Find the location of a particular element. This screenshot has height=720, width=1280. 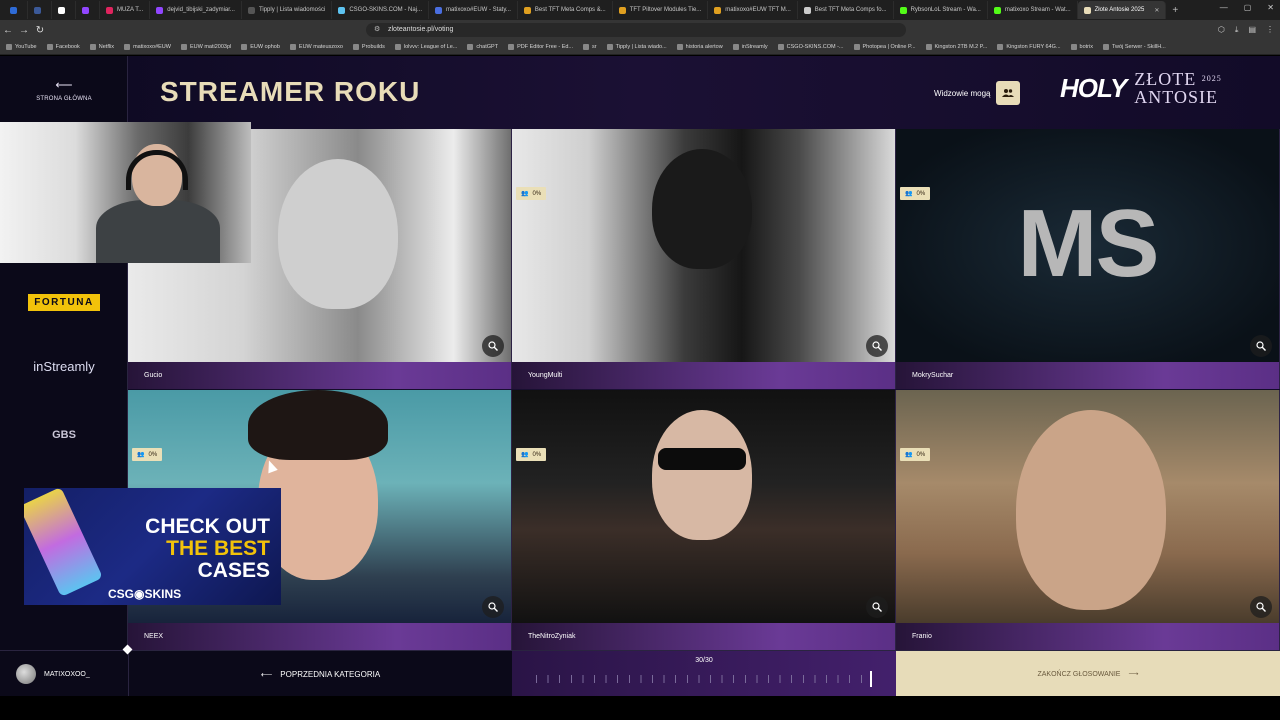

bookmark-item: YouTube is located at coordinates (21, 47).